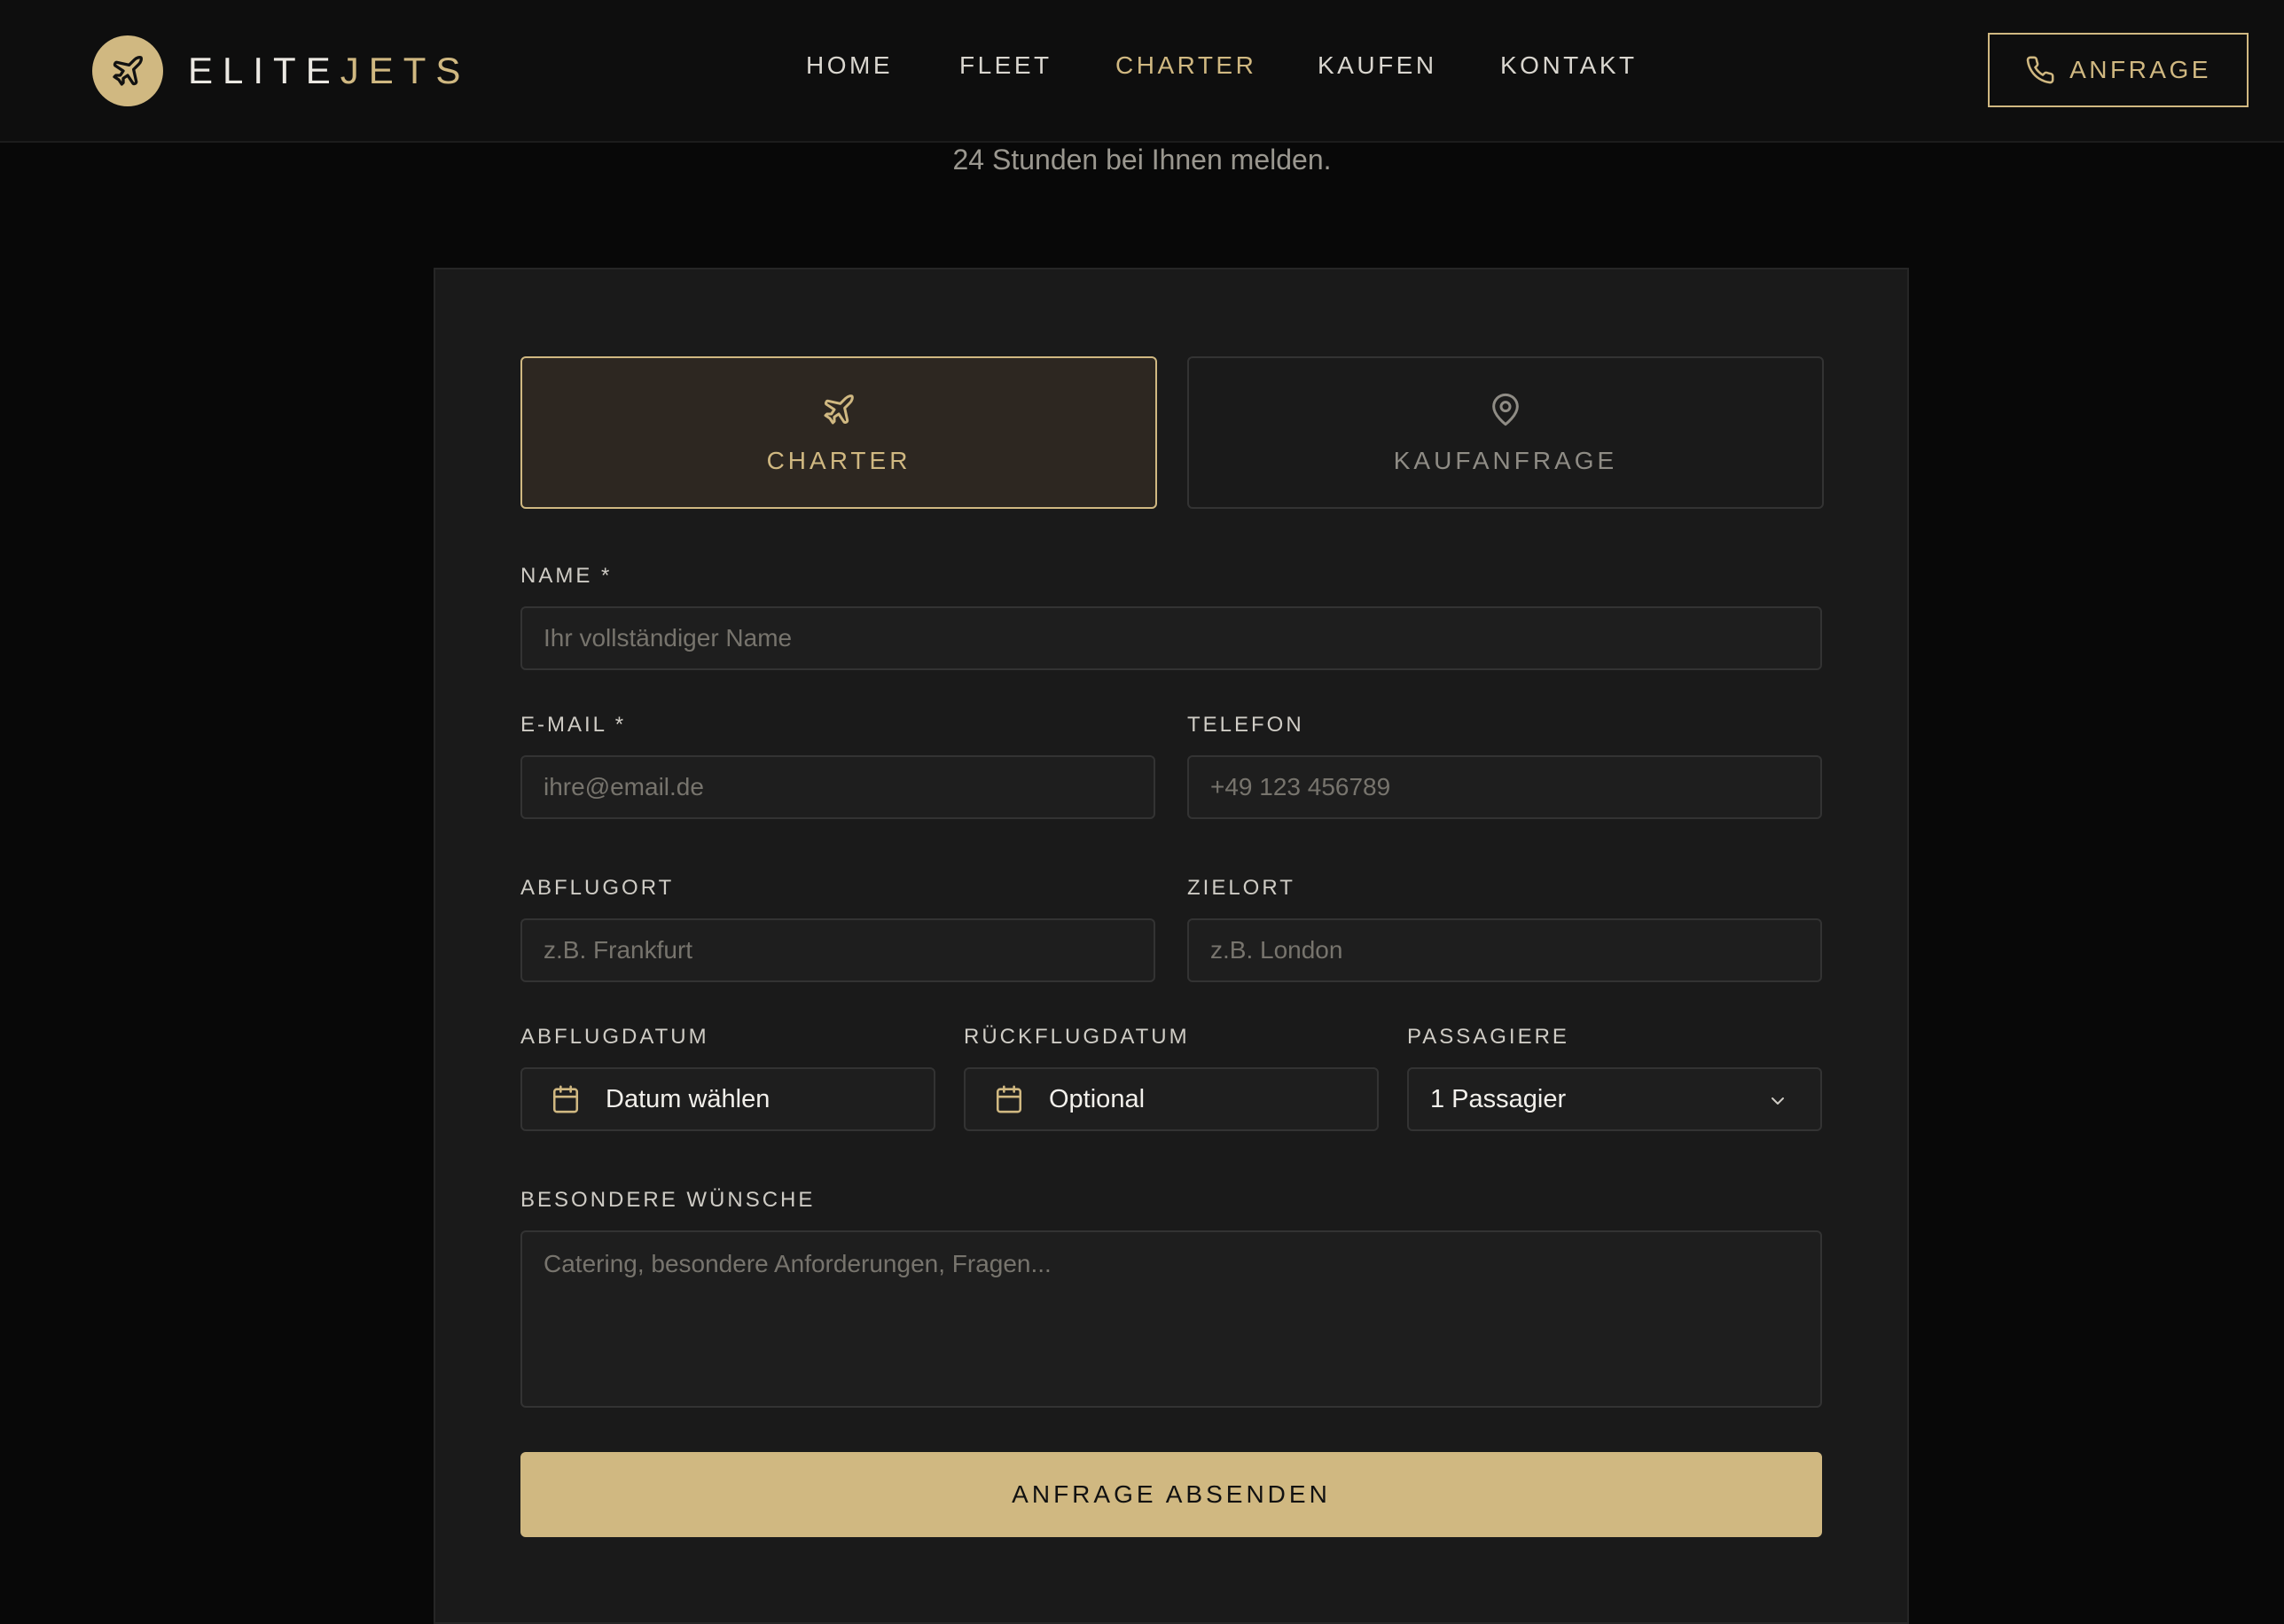  Describe the element at coordinates (1498, 1098) in the screenshot. I see `passengers-value: 1 Passagier` at that location.